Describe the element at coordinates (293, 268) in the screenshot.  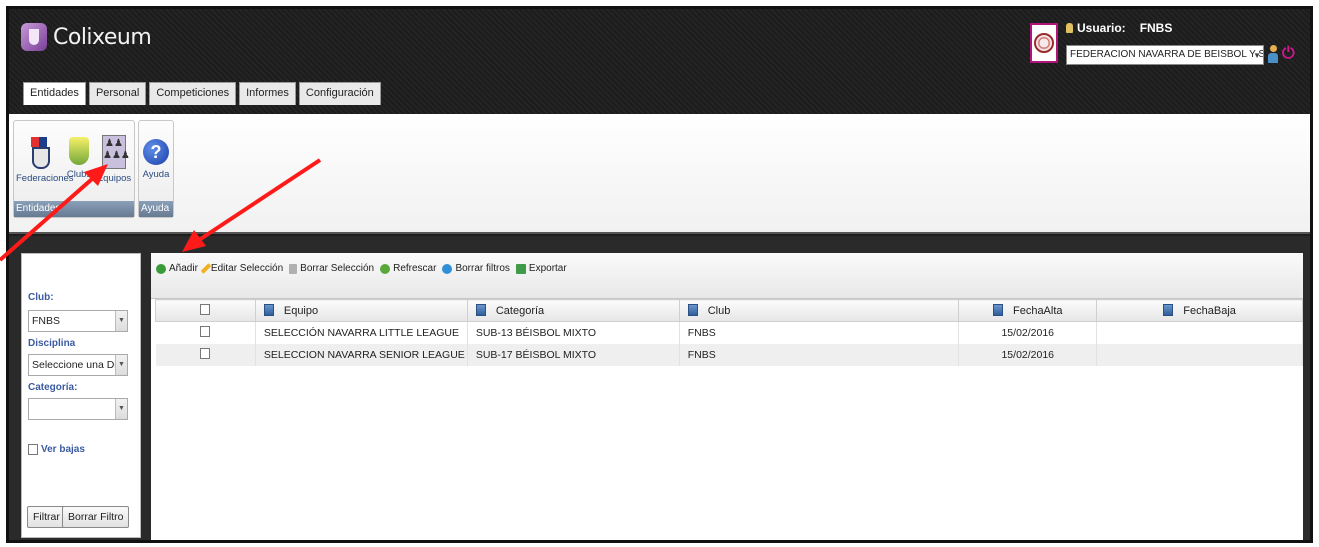
I see `trash-icon` at that location.